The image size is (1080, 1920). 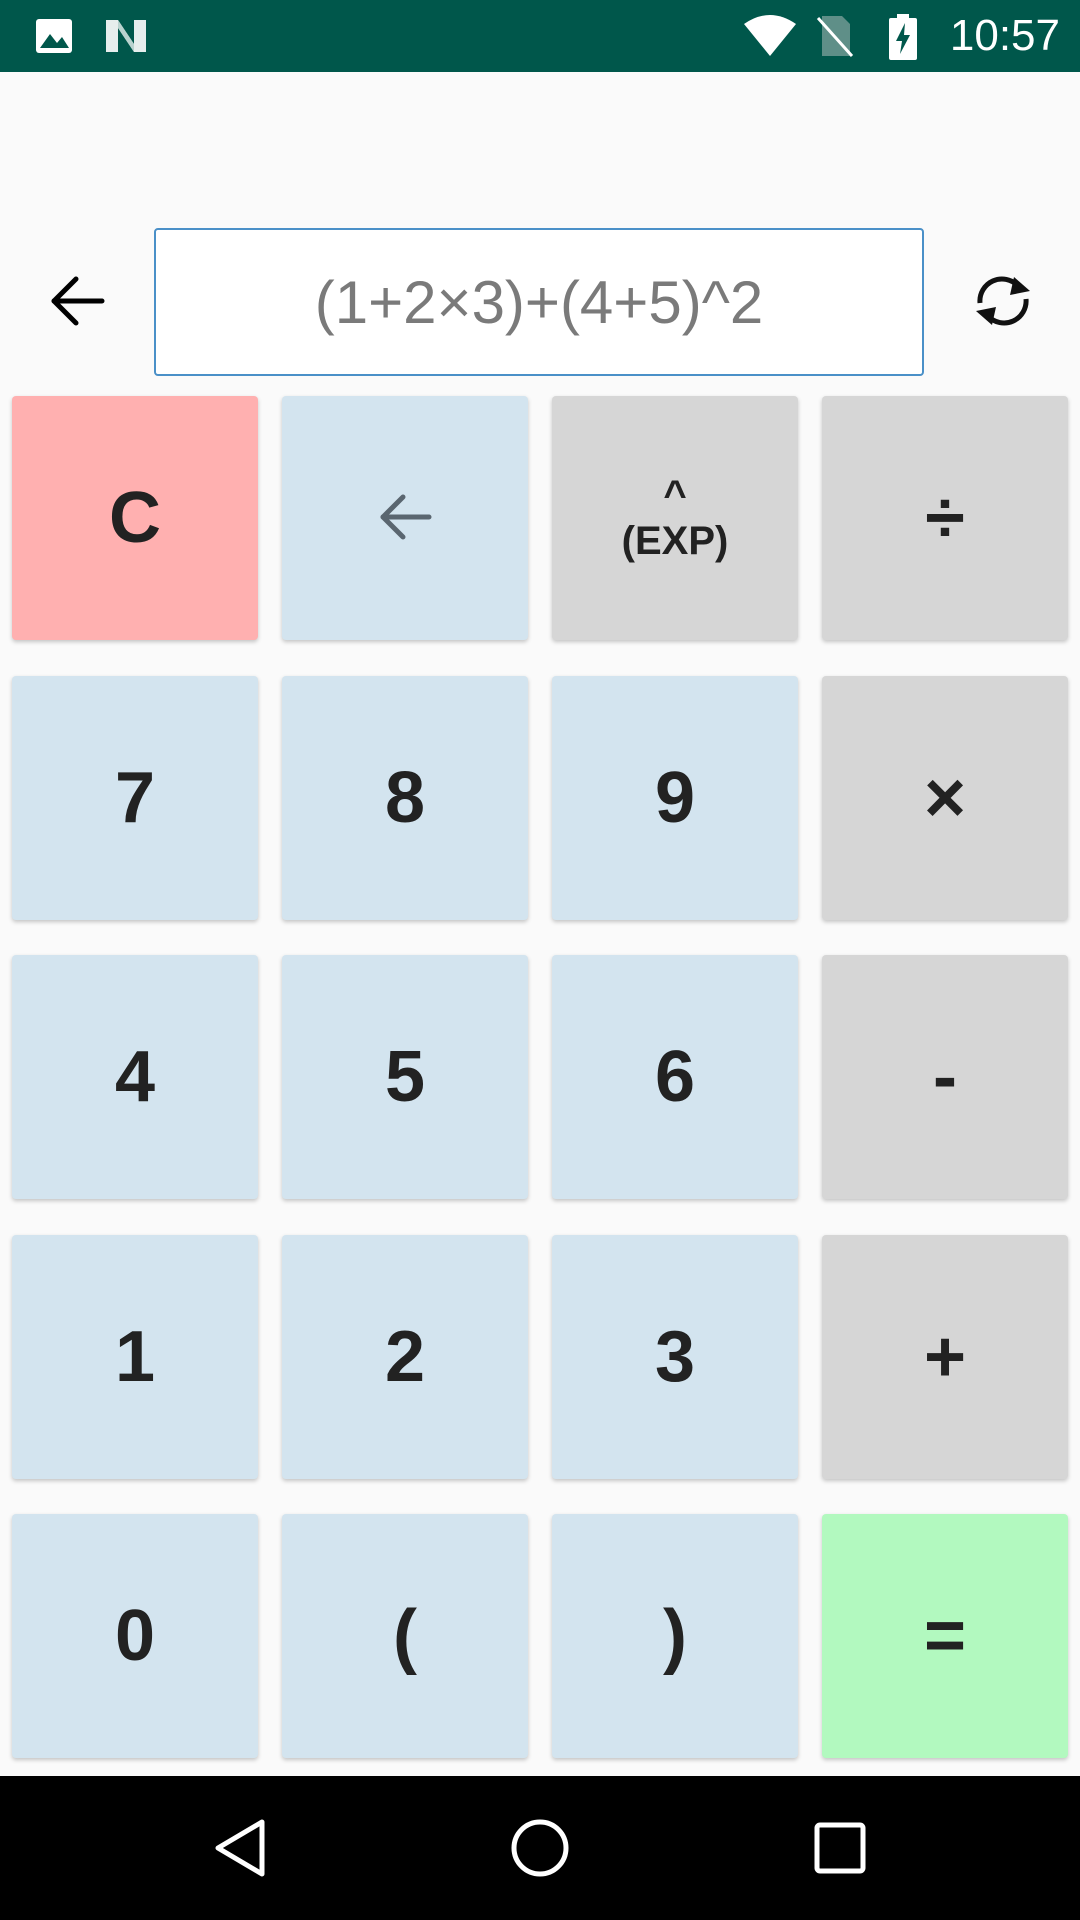 I want to click on digit-2-button: 2, so click(x=405, y=1357).